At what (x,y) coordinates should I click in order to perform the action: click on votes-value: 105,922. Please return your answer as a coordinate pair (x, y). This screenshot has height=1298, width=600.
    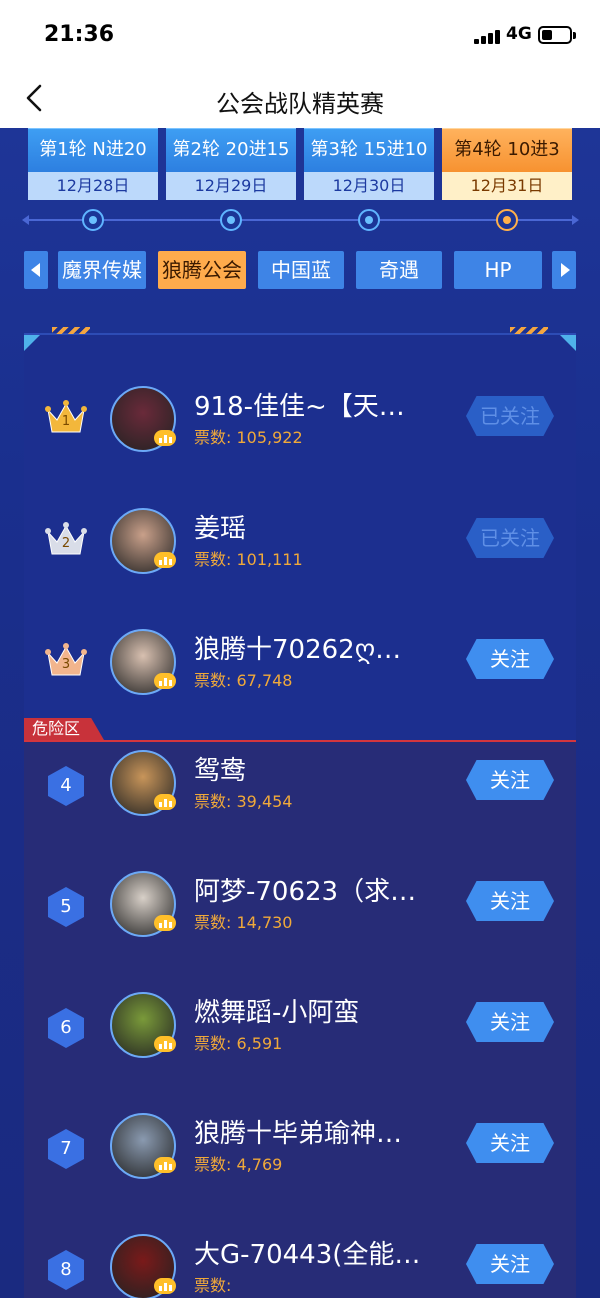
    Looking at the image, I should click on (269, 437).